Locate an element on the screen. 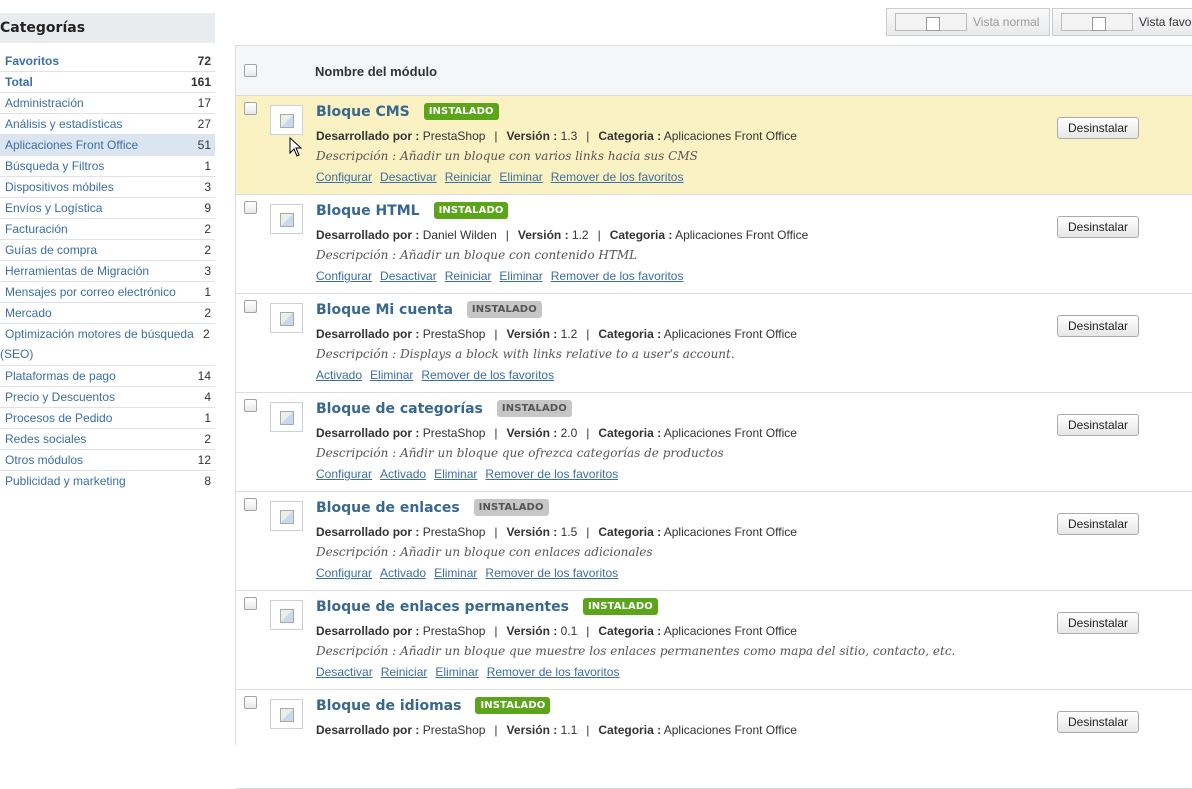 Image resolution: width=1192 pixels, height=789 pixels. version-value: 1.2 is located at coordinates (580, 235).